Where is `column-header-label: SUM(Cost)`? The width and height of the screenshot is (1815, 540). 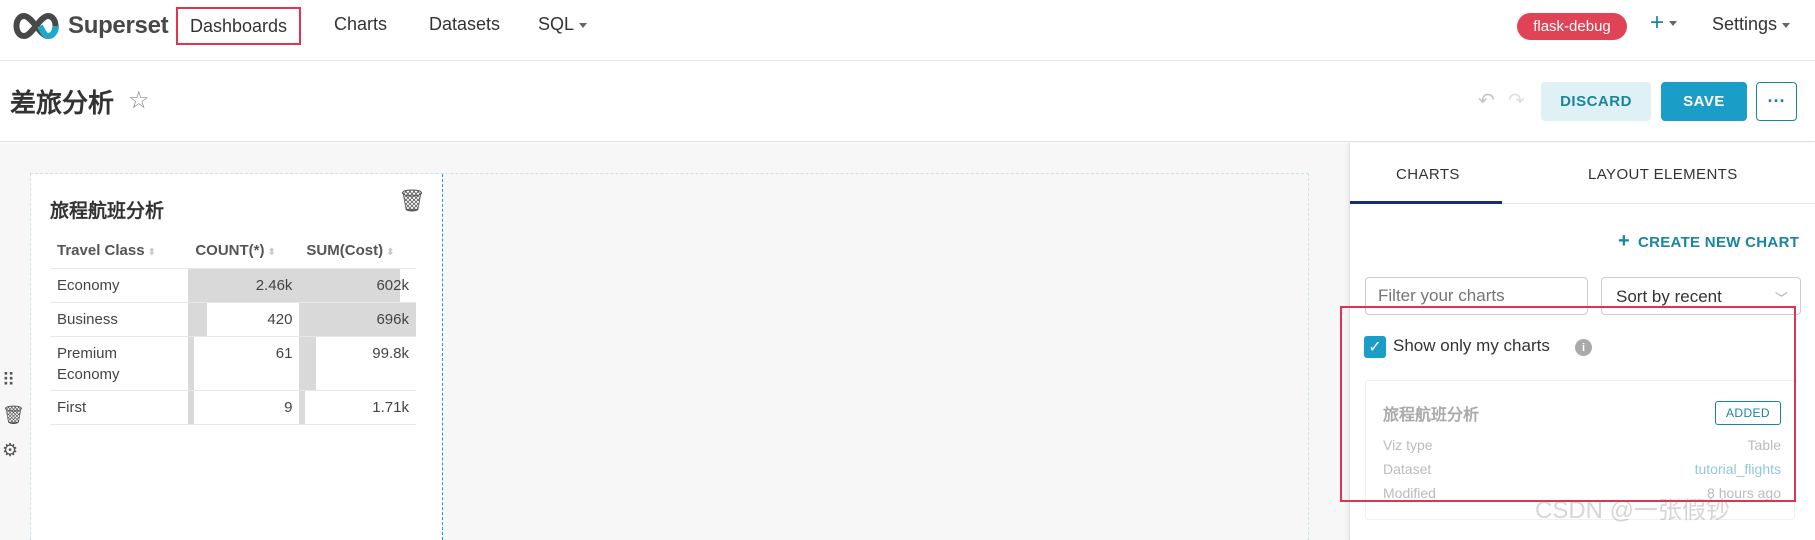
column-header-label: SUM(Cost) is located at coordinates (345, 251).